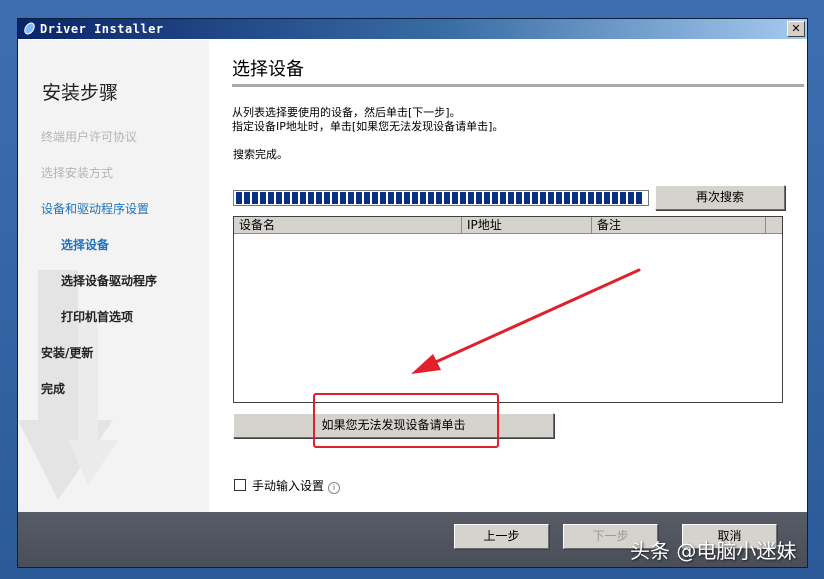  What do you see at coordinates (348, 225) in the screenshot?
I see `column-device-name: 设备名` at bounding box center [348, 225].